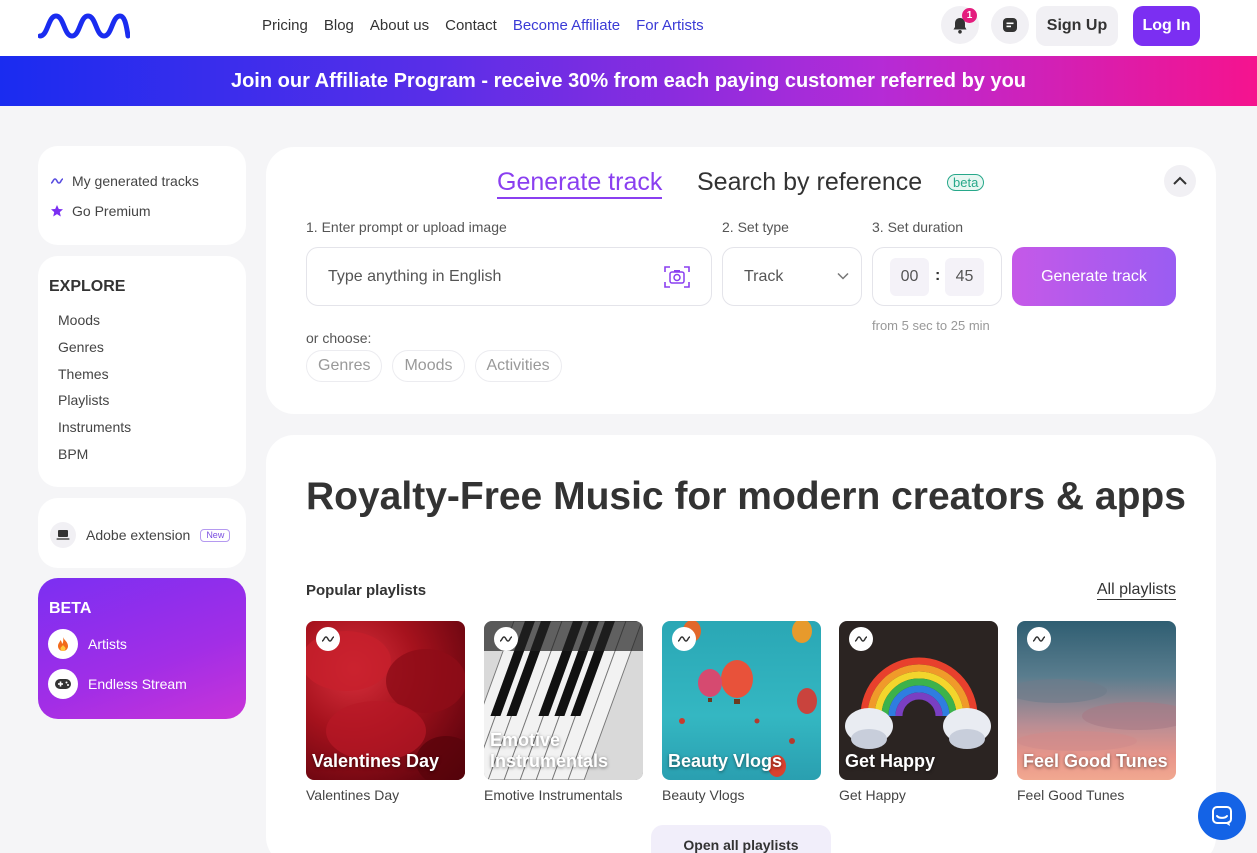 The height and width of the screenshot is (853, 1257). Describe the element at coordinates (385, 700) in the screenshot. I see `playlist-tile-valentines: Valentines Day` at that location.